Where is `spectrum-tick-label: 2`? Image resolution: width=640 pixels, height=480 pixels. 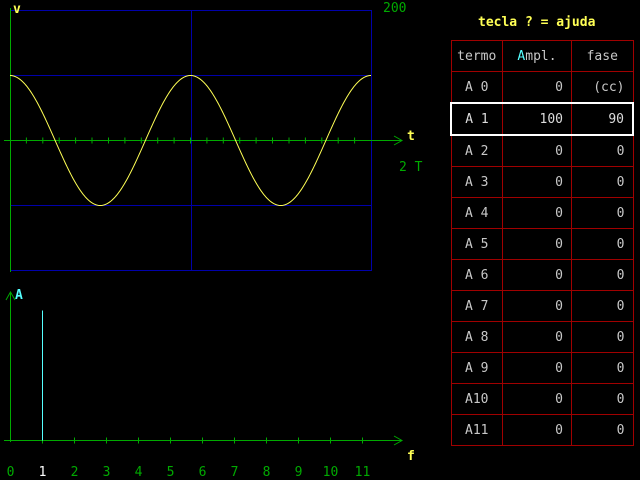 spectrum-tick-label: 2 is located at coordinates (75, 472).